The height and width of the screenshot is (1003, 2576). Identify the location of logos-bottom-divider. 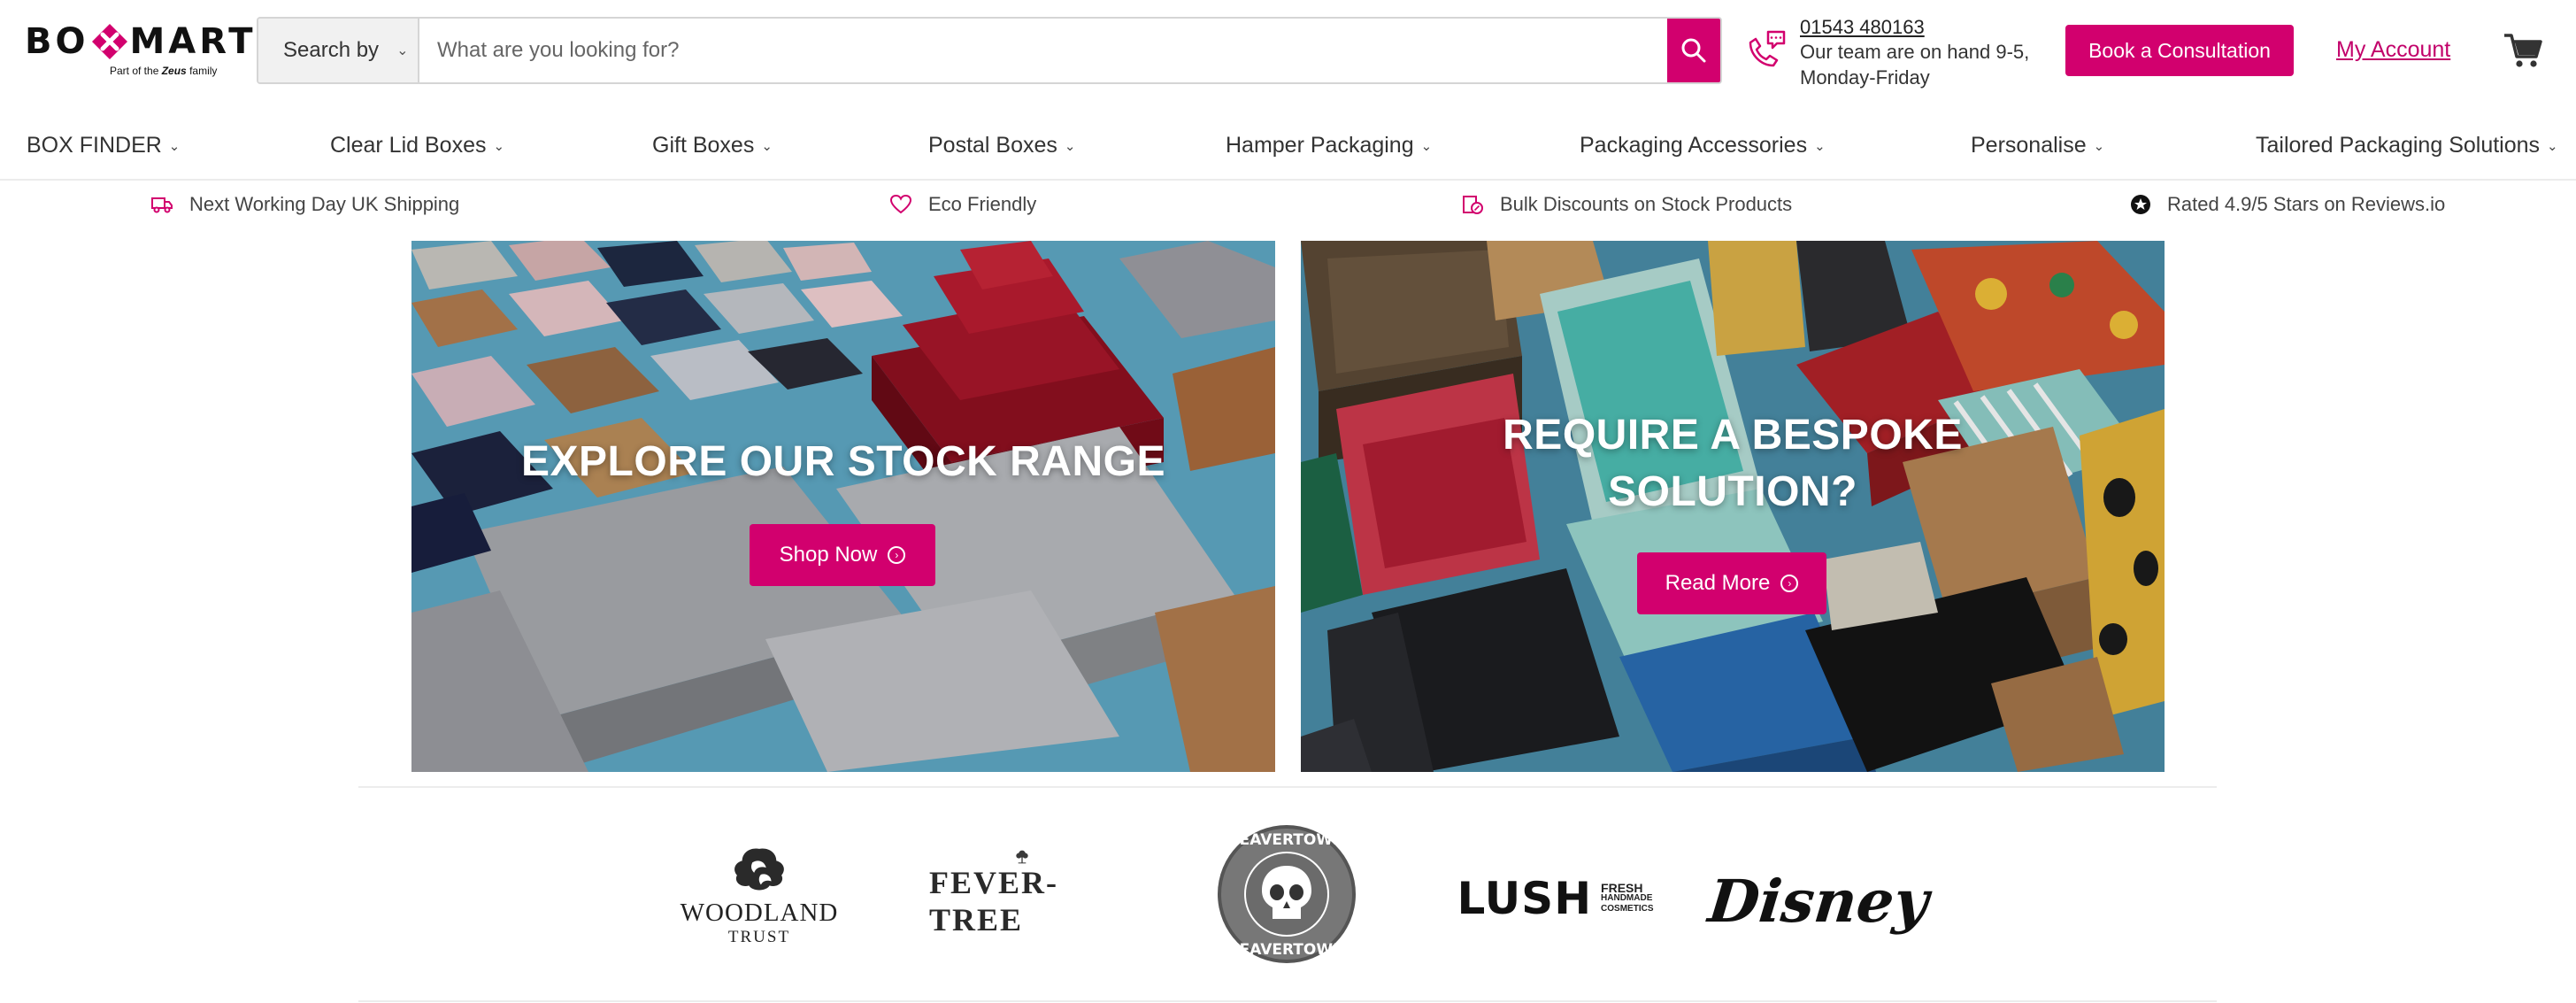
(1287, 1001).